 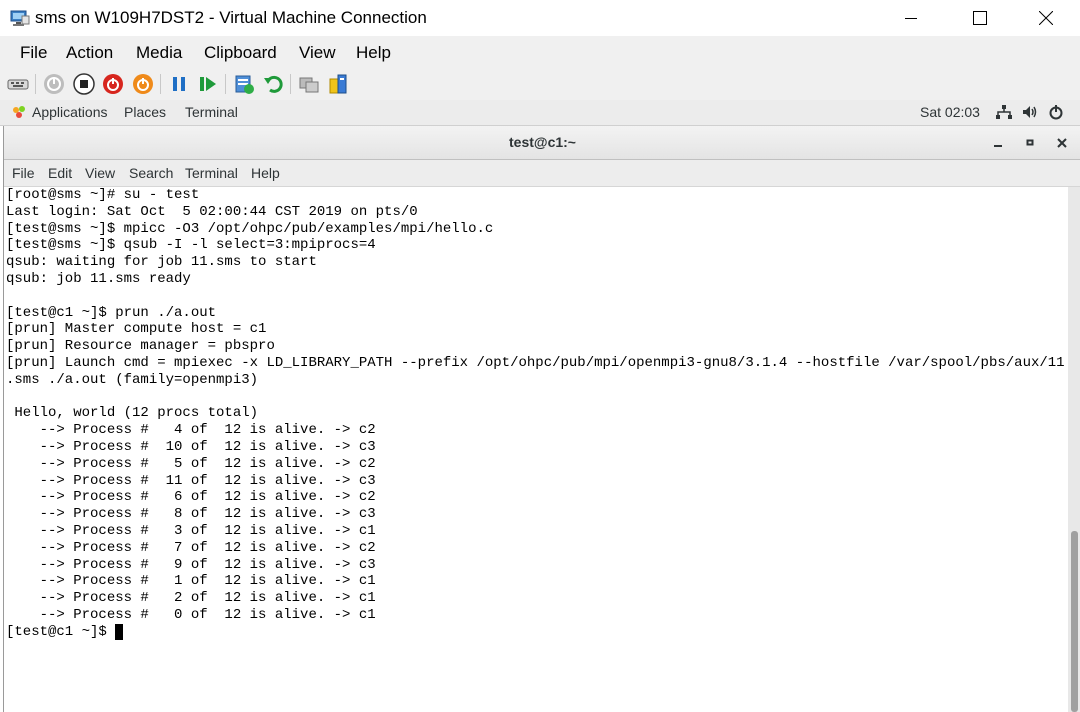 I want to click on turn-off-button, so click(x=84, y=84).